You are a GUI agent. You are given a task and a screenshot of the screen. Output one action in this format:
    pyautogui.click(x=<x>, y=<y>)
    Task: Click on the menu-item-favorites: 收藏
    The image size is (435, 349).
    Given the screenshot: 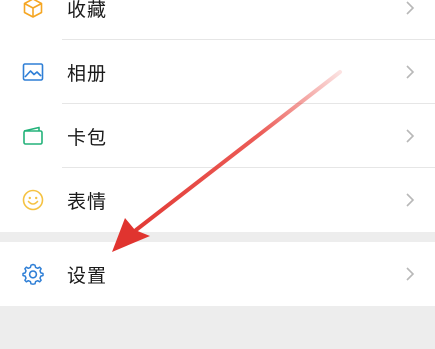 What is the action you would take?
    pyautogui.click(x=217, y=20)
    